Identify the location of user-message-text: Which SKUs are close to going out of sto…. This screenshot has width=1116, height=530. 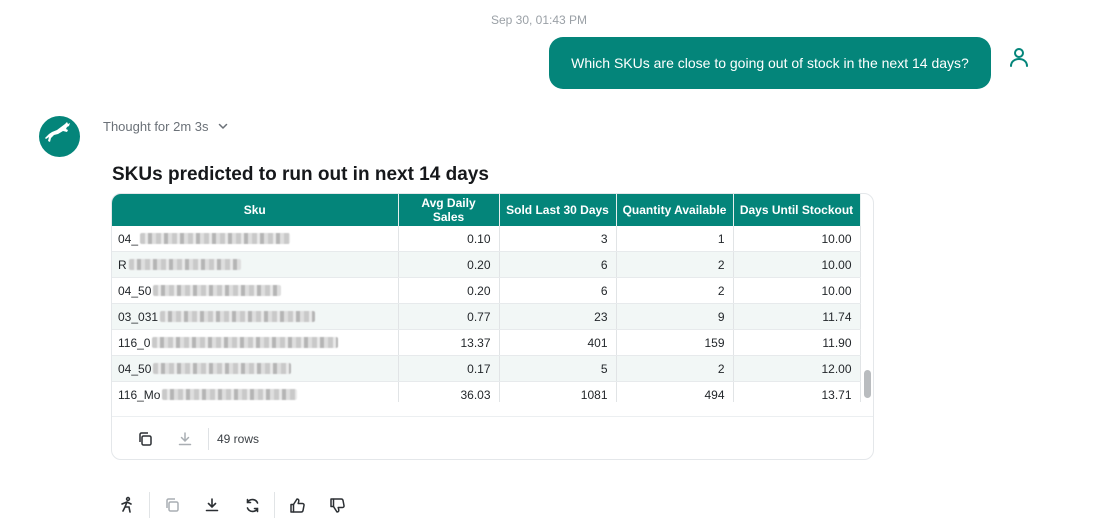
(770, 63).